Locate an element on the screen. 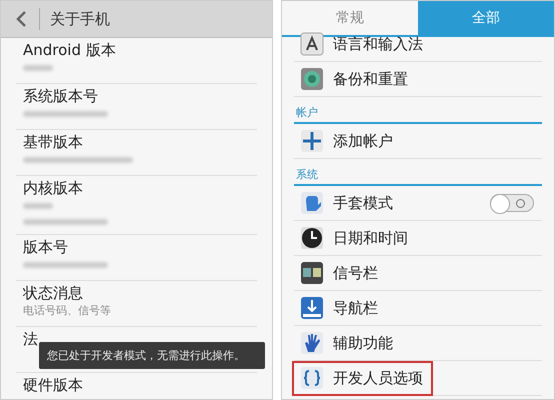 This screenshot has height=400, width=555. screen-title: 关于手机 is located at coordinates (80, 19).